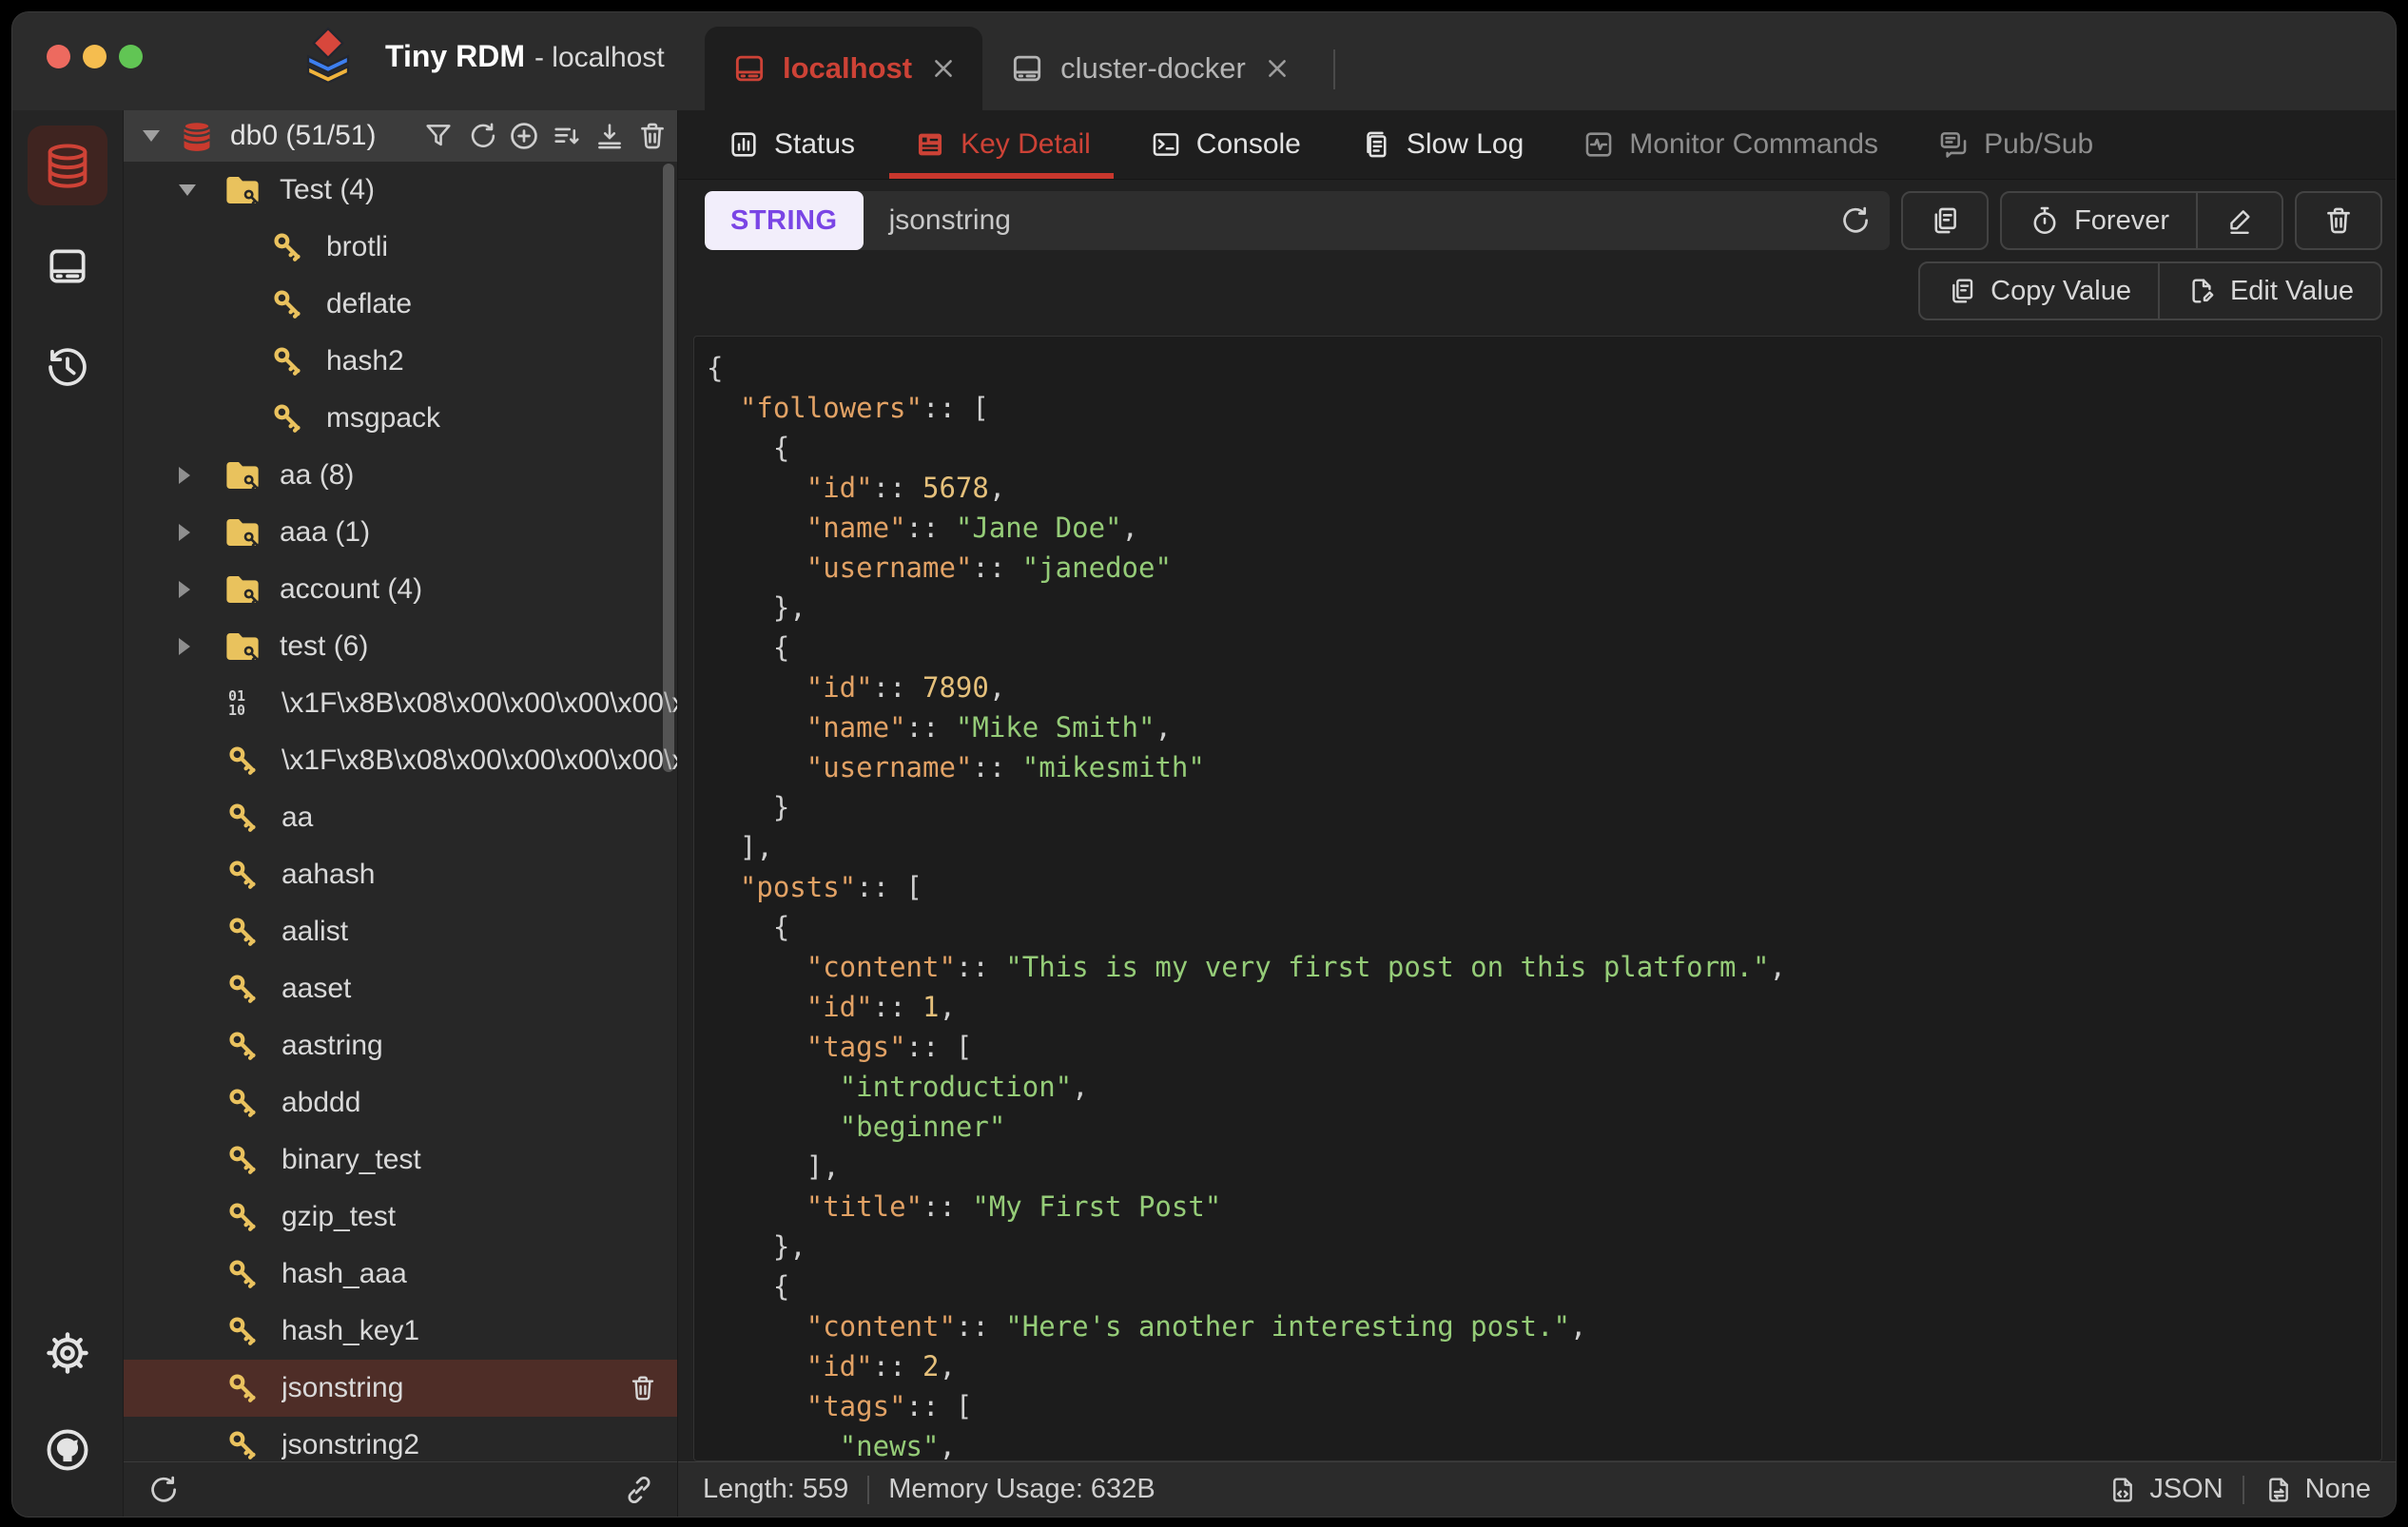 This screenshot has height=1527, width=2408. I want to click on tree-row: aa, so click(401, 817).